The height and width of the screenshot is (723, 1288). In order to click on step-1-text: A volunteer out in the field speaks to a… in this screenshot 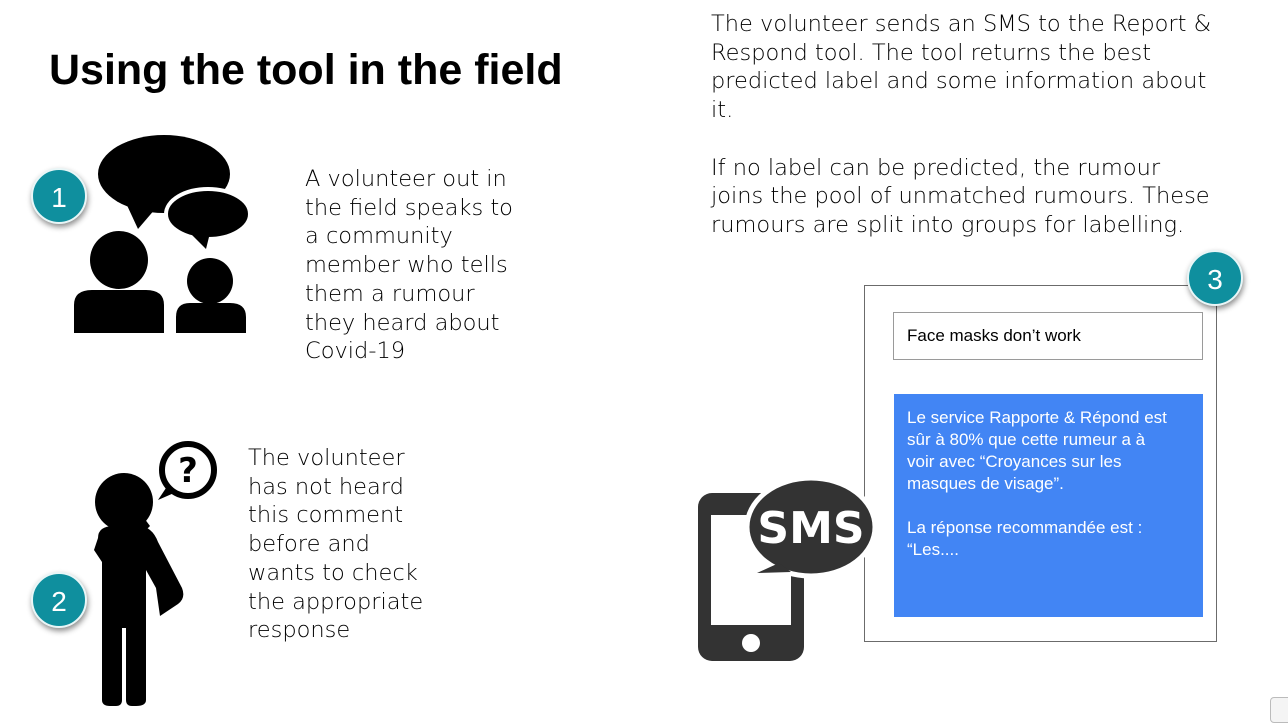, I will do `click(409, 265)`.